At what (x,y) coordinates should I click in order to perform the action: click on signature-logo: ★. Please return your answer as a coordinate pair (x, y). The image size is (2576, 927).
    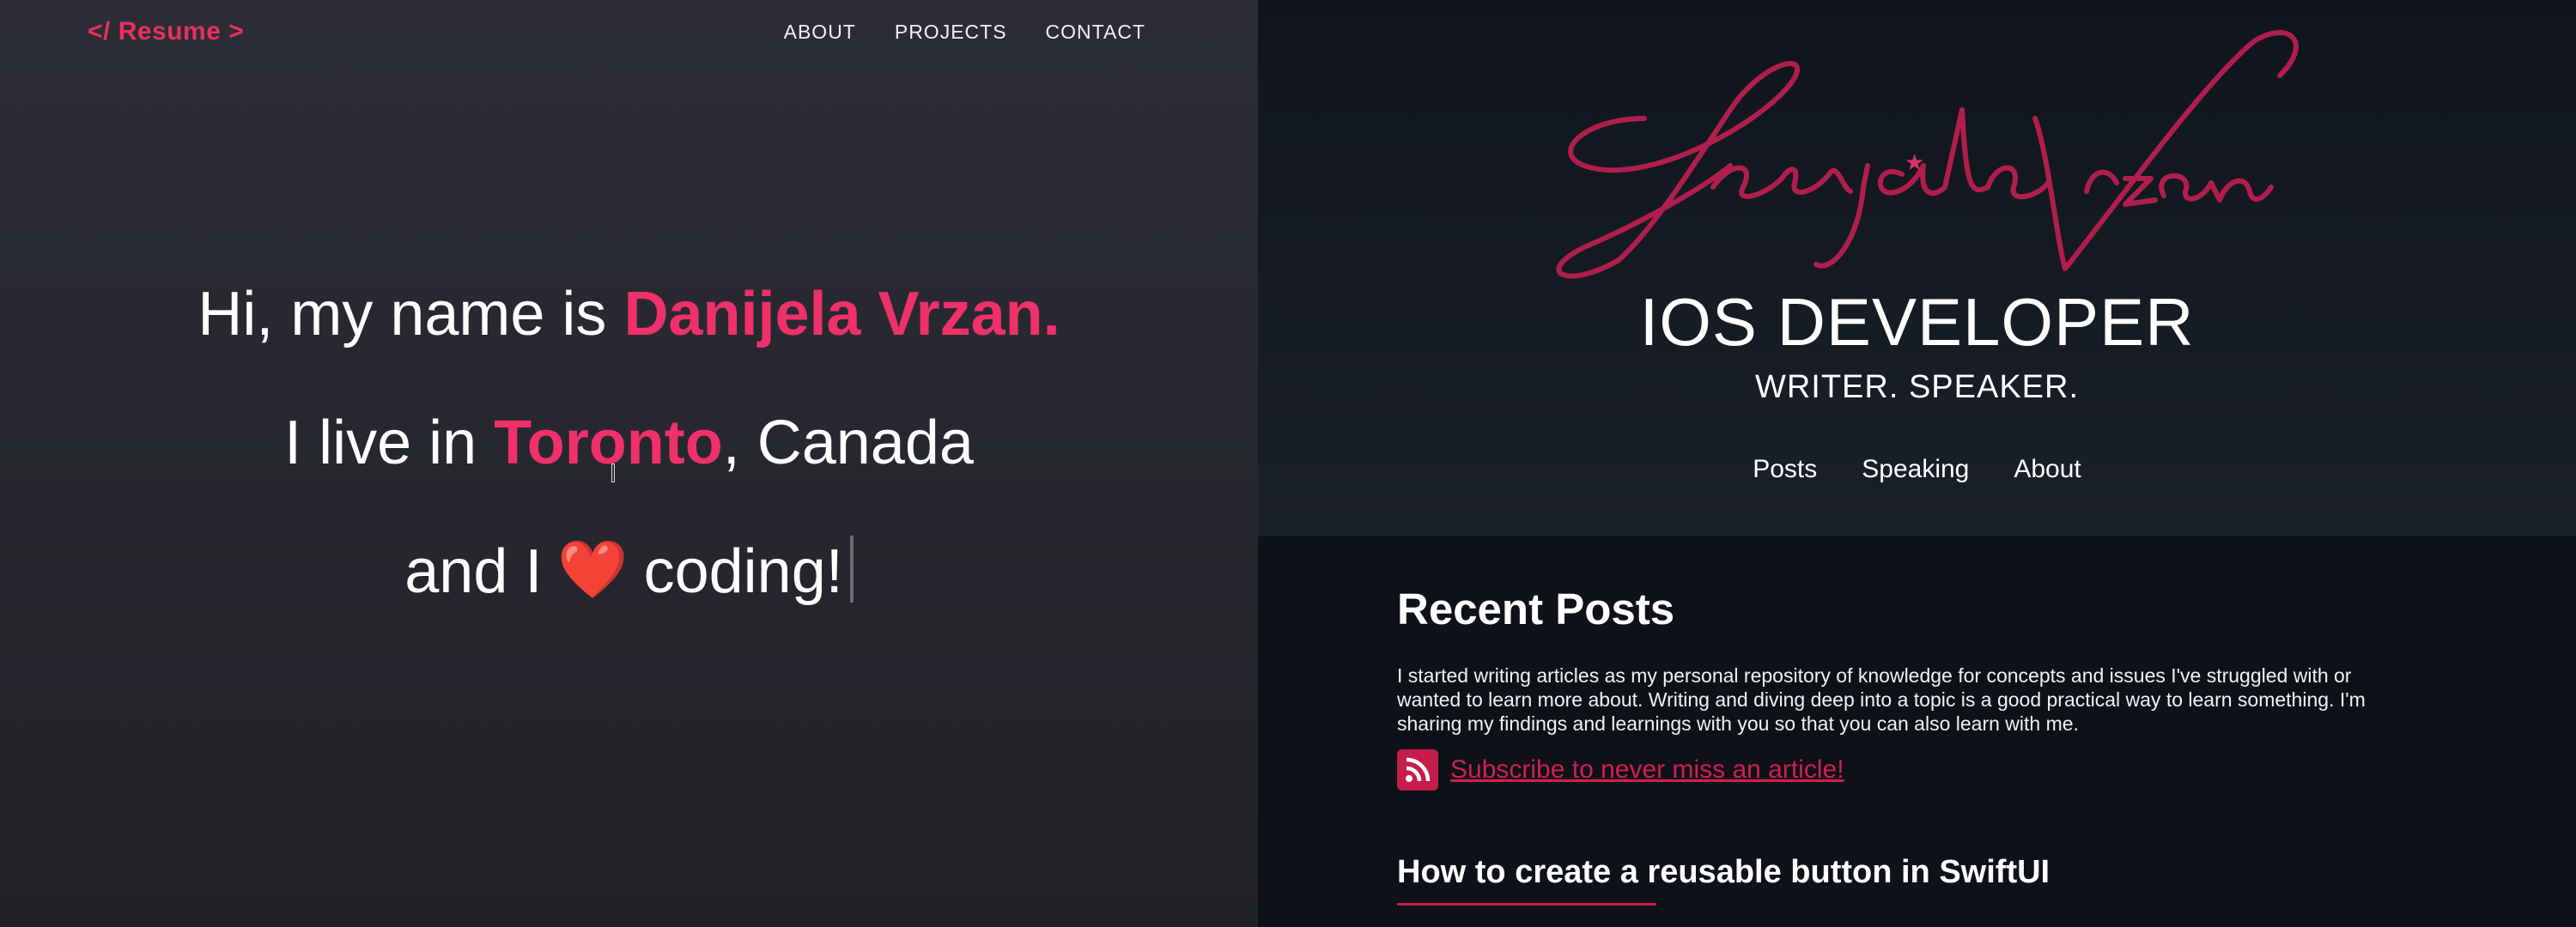
    Looking at the image, I should click on (1919, 148).